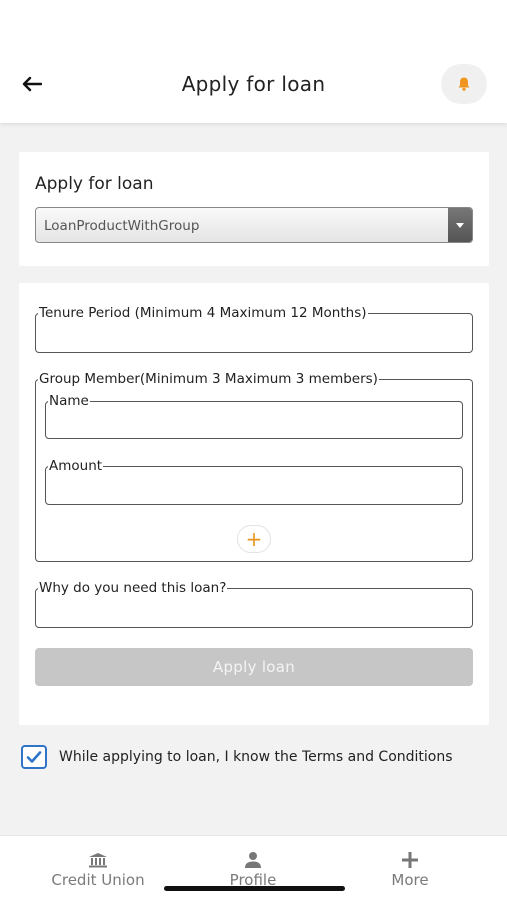 This screenshot has height=900, width=507. I want to click on section-heading: Apply for loan, so click(94, 184).